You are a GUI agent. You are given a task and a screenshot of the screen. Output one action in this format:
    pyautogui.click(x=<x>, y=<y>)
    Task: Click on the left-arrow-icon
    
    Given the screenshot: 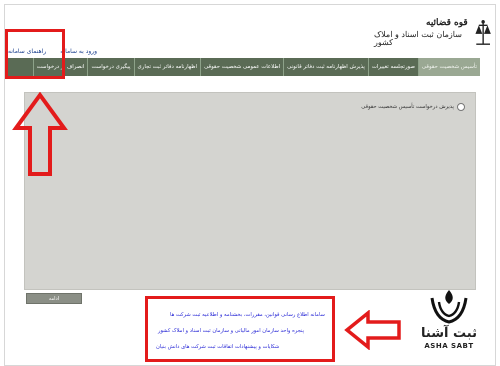 What is the action you would take?
    pyautogui.click(x=372, y=330)
    